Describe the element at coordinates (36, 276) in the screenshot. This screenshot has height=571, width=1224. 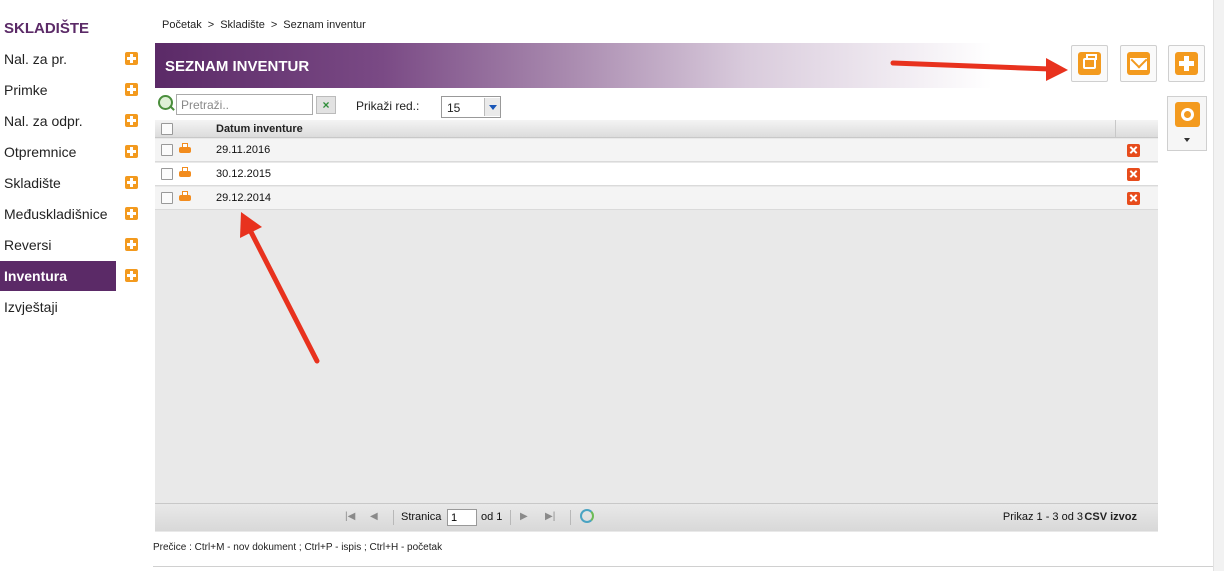
I see `sidebar-item-label: Inventura` at that location.